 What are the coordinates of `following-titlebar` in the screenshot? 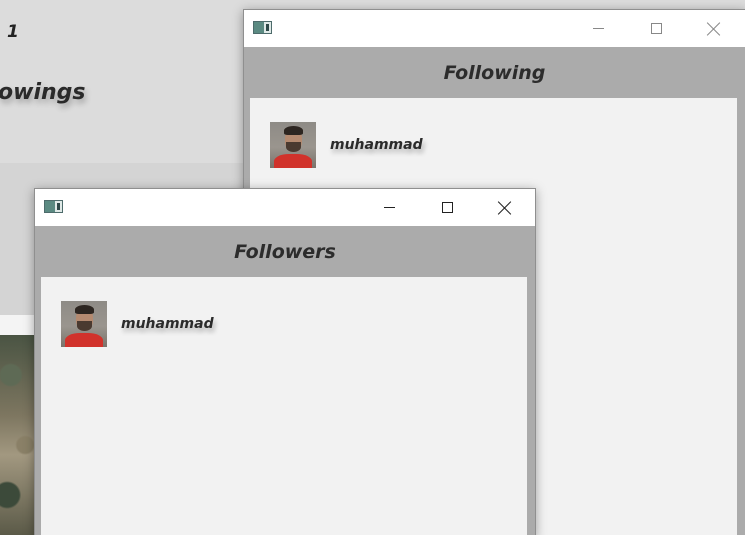 It's located at (494, 28).